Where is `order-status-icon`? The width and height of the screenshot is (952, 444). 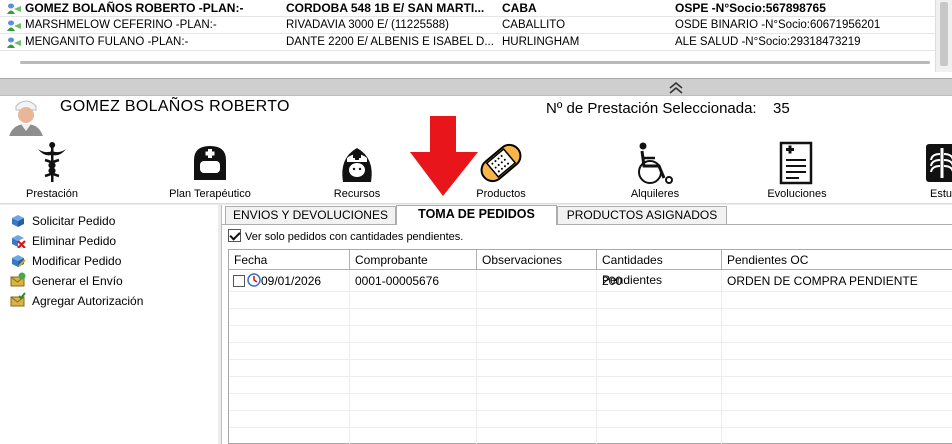
order-status-icon is located at coordinates (254, 280).